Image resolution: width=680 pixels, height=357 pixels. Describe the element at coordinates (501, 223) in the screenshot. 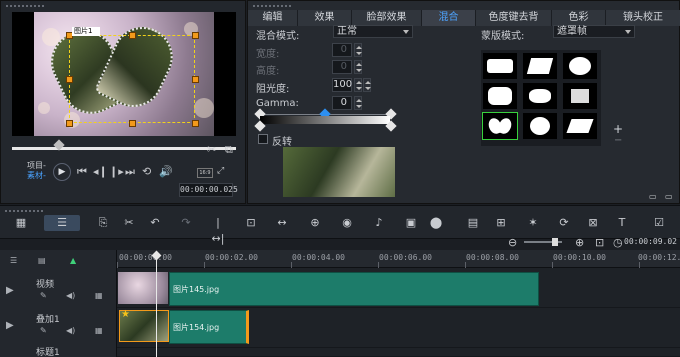

I see `grid-icon: ⊞` at that location.